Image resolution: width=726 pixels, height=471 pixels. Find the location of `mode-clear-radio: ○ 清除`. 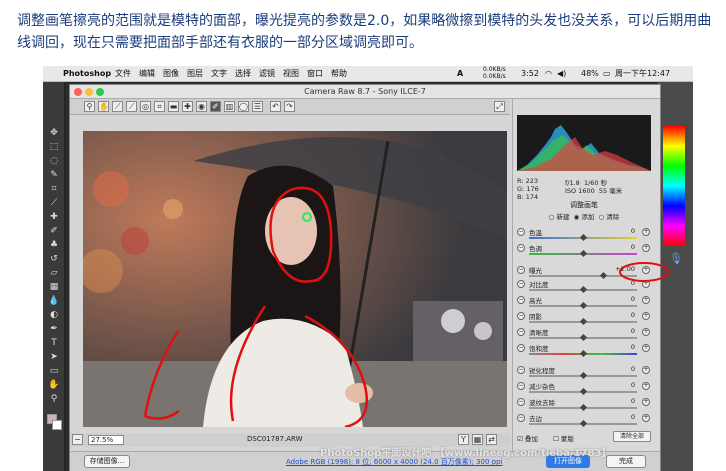

mode-clear-radio: ○ 清除 is located at coordinates (609, 217).